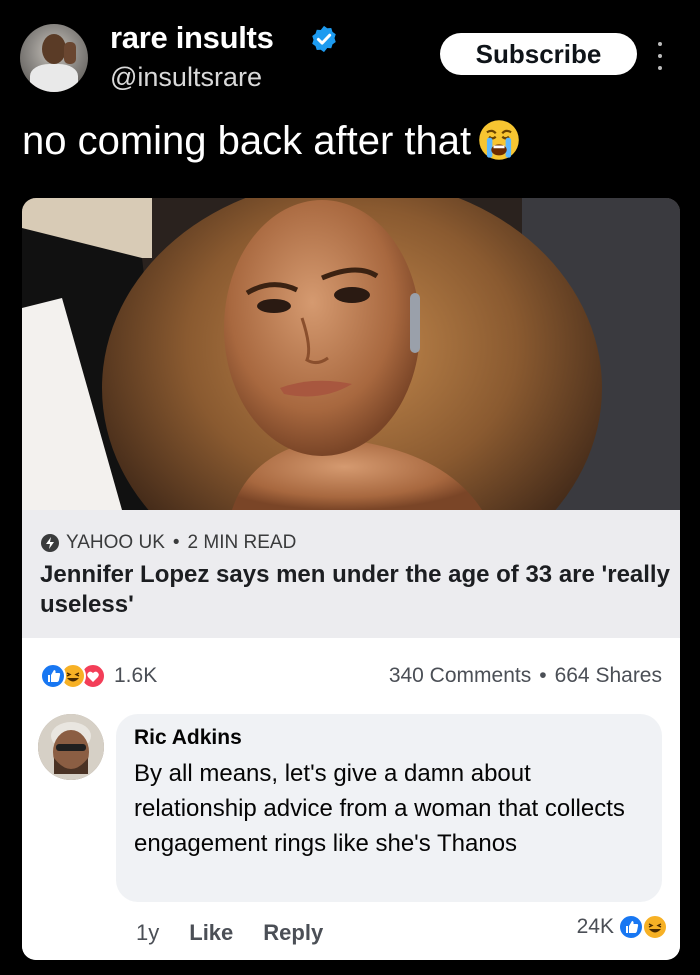  What do you see at coordinates (324, 39) in the screenshot?
I see `verified-badge-icon` at bounding box center [324, 39].